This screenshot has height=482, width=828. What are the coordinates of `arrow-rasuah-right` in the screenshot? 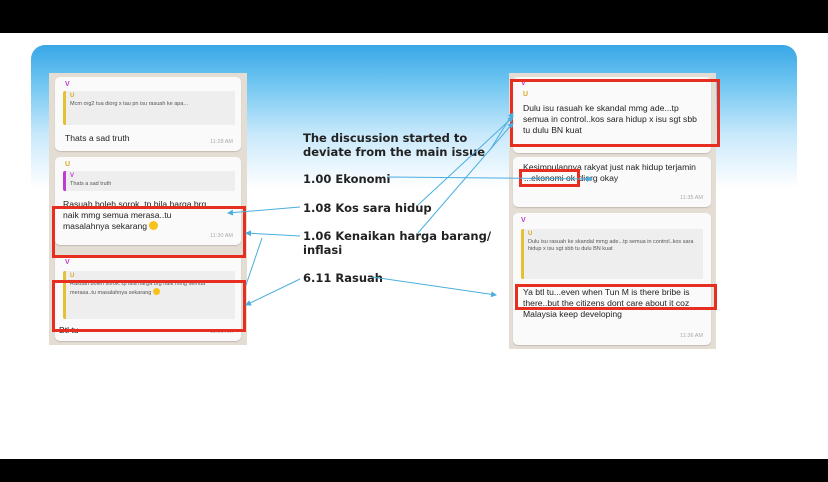 It's located at (434, 287).